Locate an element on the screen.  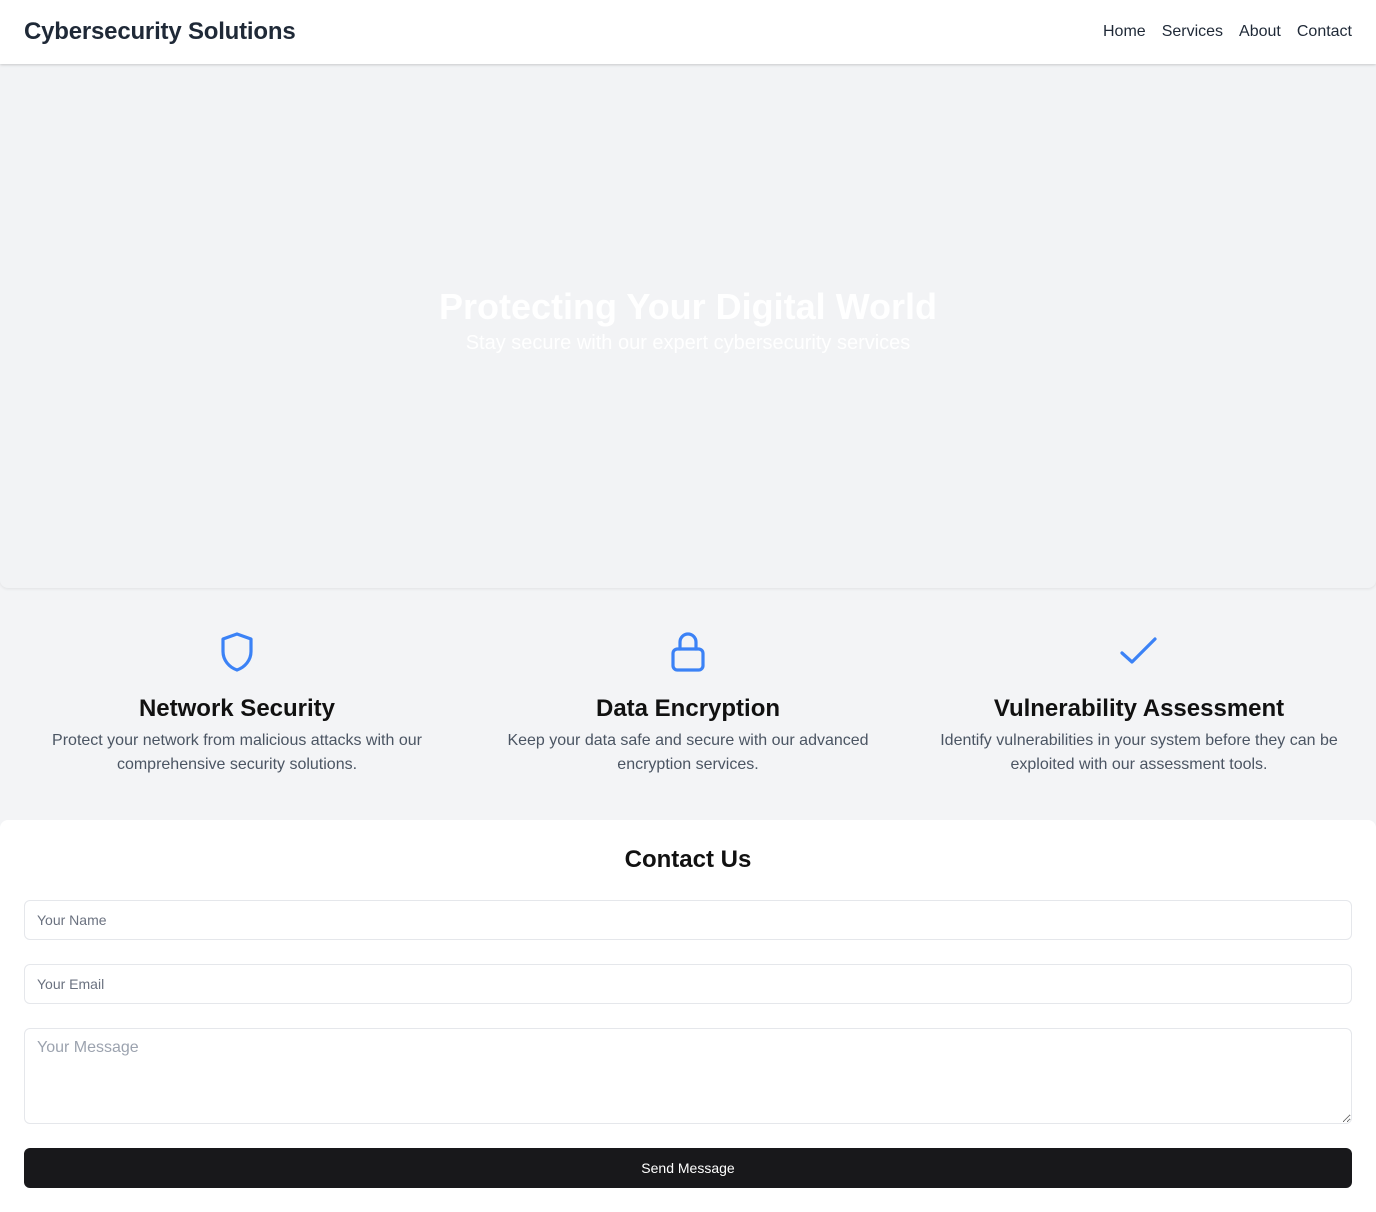
lock-icon is located at coordinates (688, 652).